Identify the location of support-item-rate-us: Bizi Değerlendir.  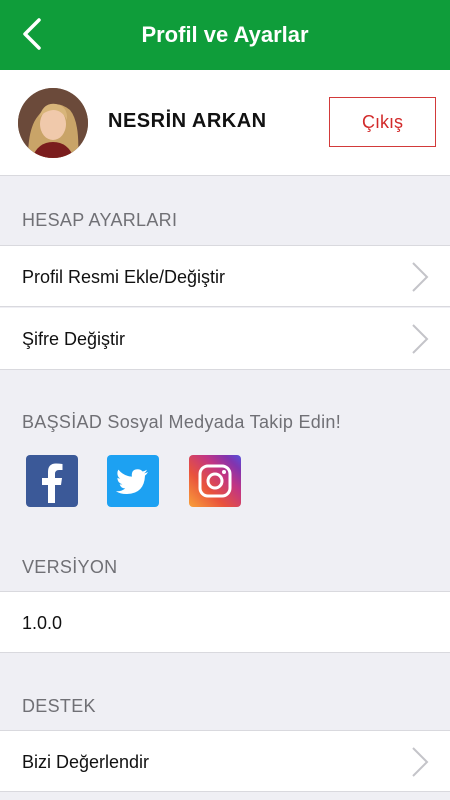
(225, 761).